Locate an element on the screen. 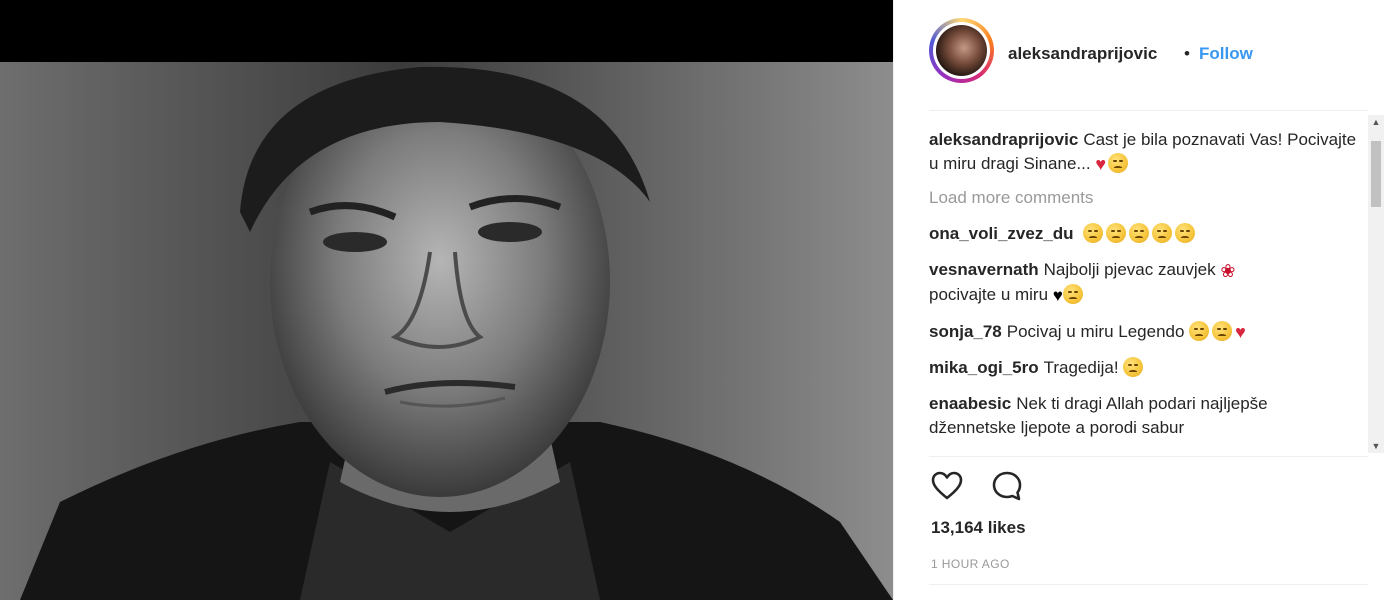  comment-username: vesnavernath is located at coordinates (984, 269).